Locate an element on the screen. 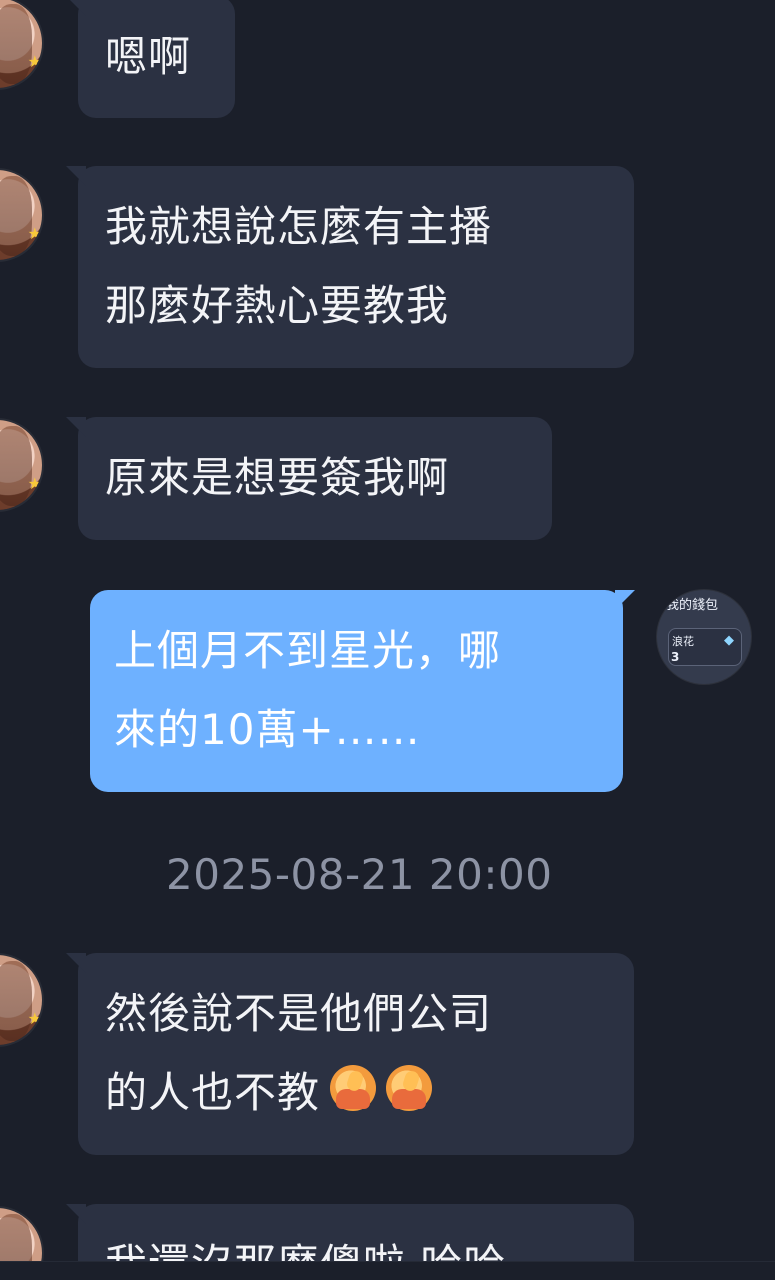  message-text-line: 原來是想要簽我啊 is located at coordinates (277, 477).